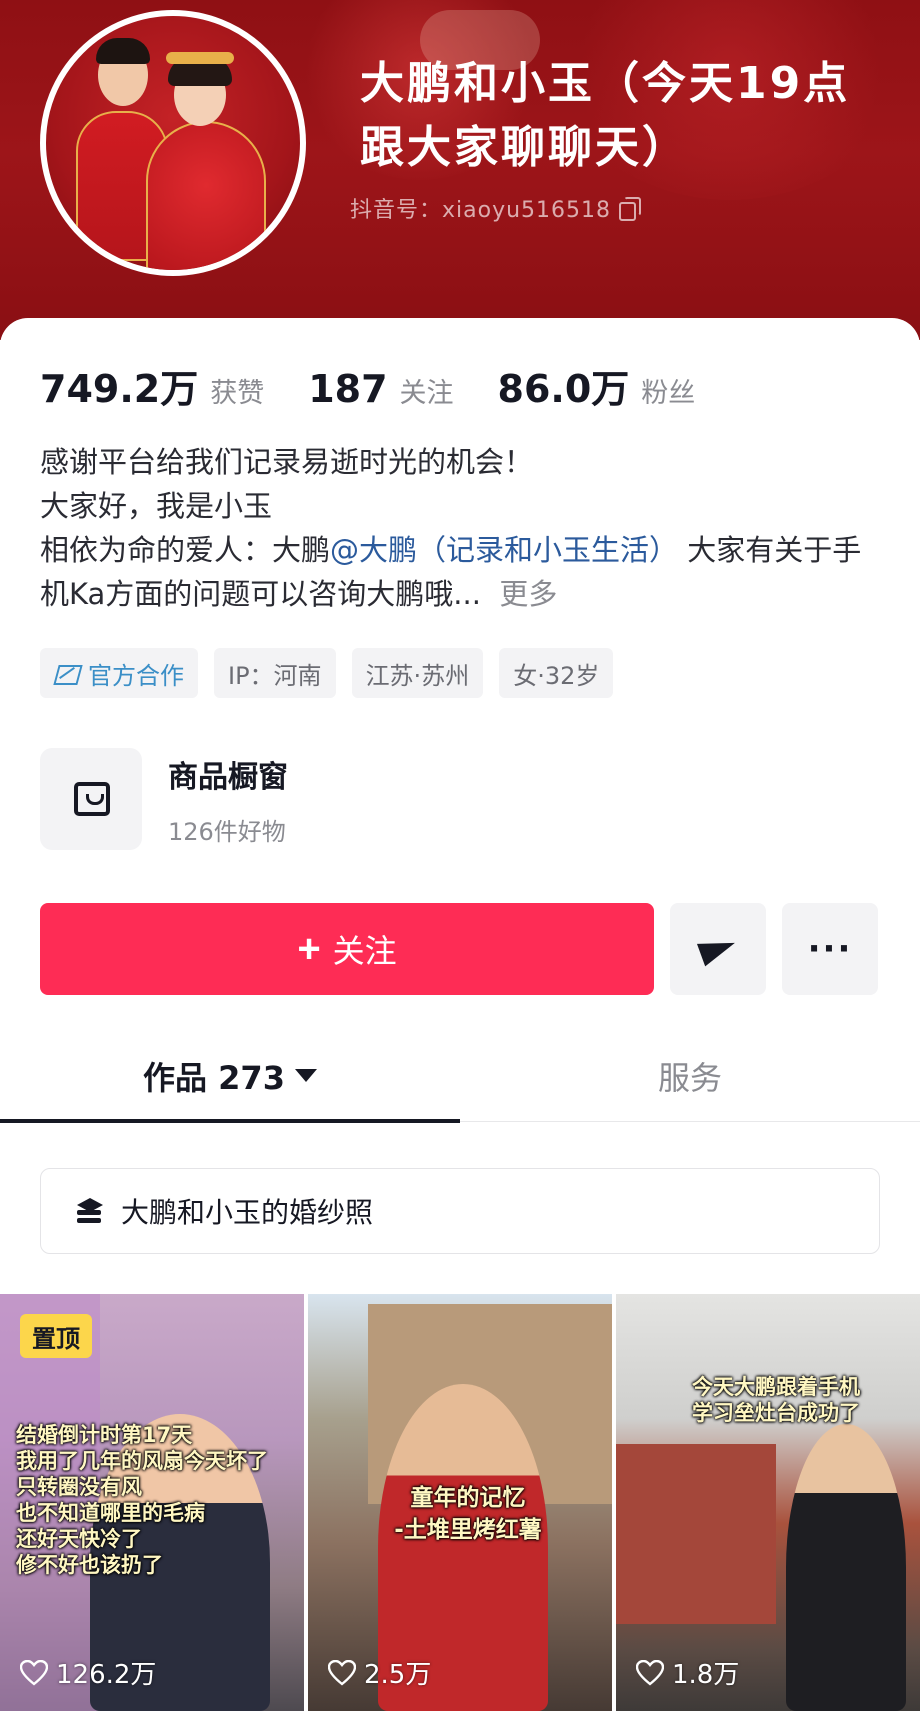  I want to click on display-name: 大鹏和小玉（今天19点跟大家聊聊天）, so click(605, 115).